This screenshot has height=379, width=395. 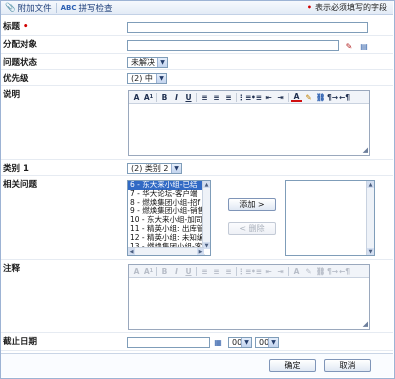 What do you see at coordinates (364, 46) in the screenshot?
I see `address-book-icon: ▤` at bounding box center [364, 46].